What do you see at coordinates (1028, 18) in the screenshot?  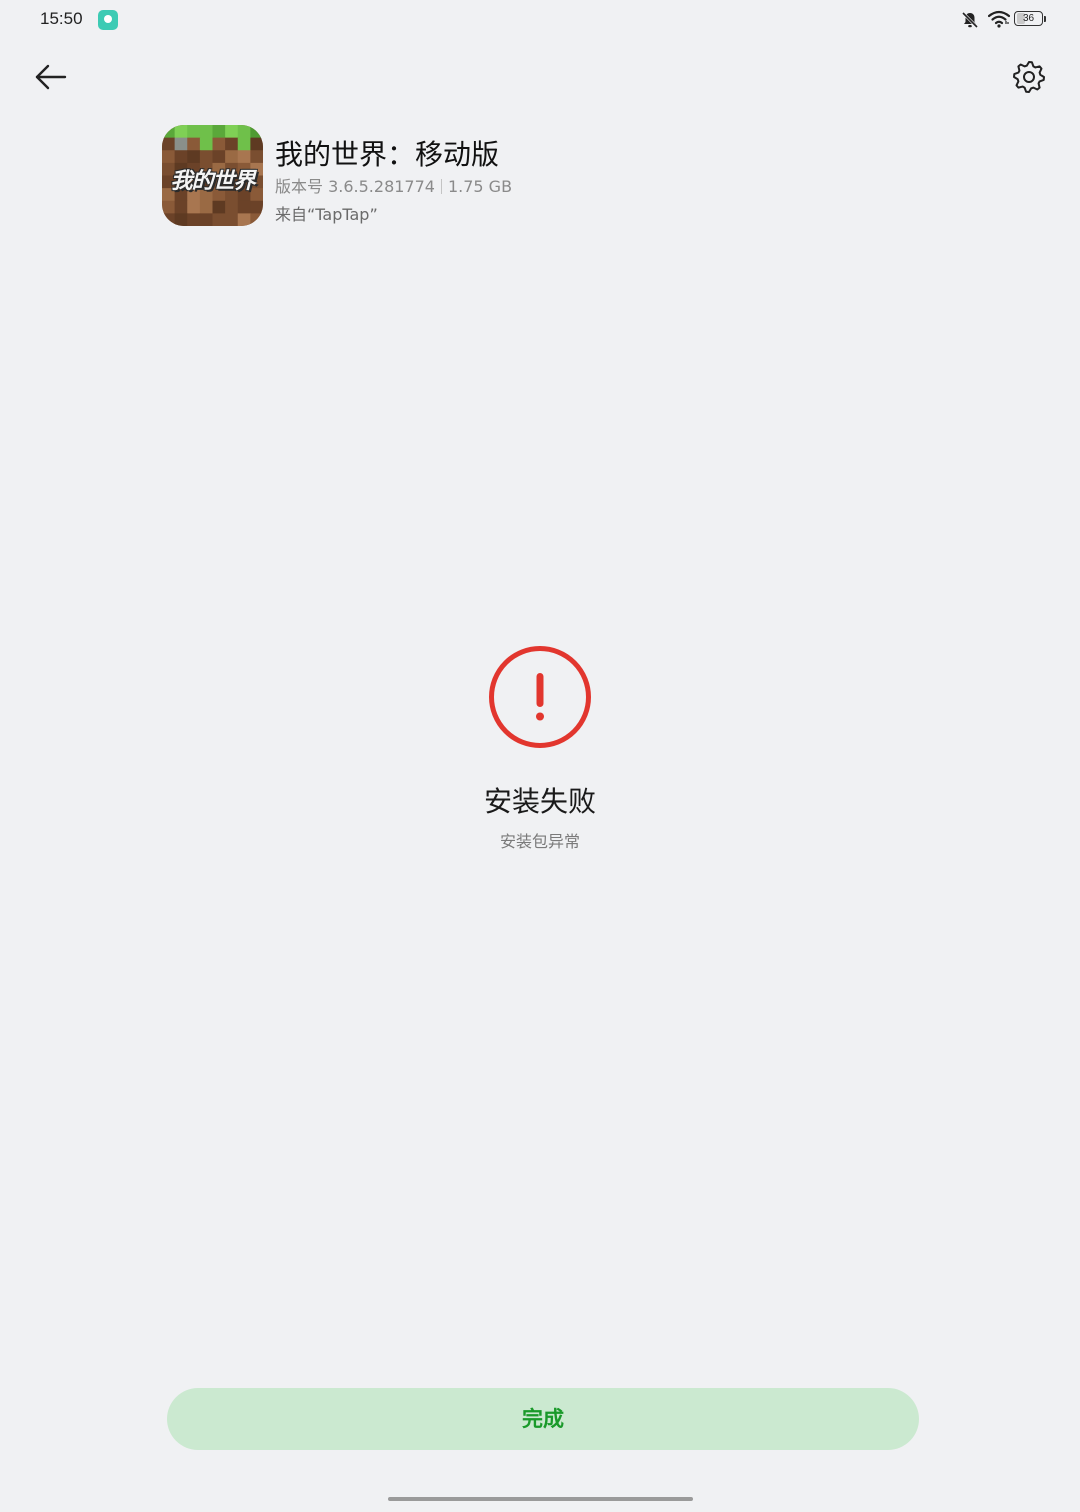 I see `battery-text: 36` at bounding box center [1028, 18].